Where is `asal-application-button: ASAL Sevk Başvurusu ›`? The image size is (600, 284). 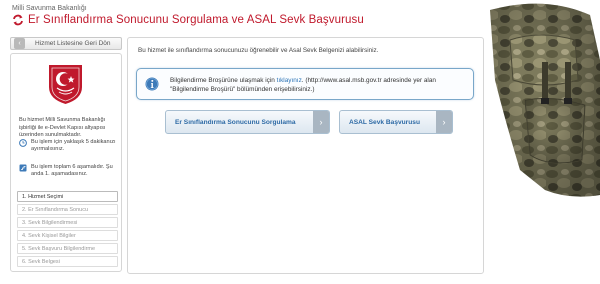
asal-application-button: ASAL Sevk Başvurusu › is located at coordinates (396, 122).